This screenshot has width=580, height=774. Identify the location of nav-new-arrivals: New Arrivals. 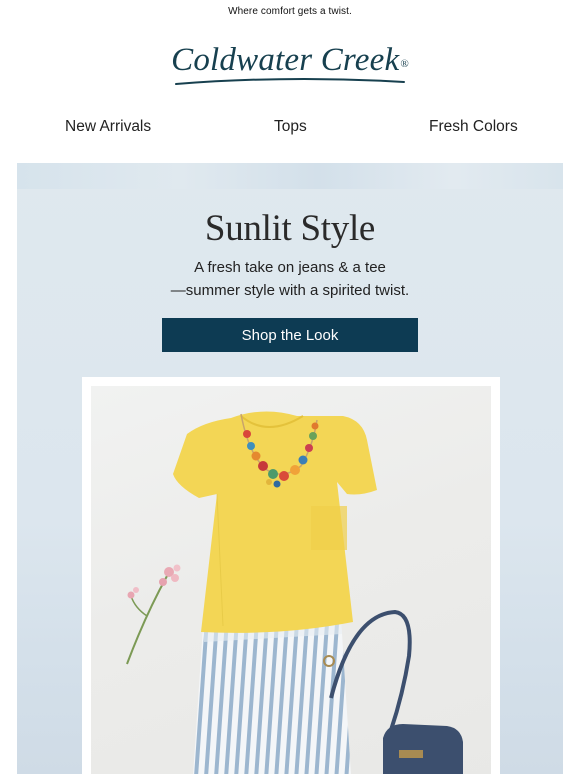
(108, 127).